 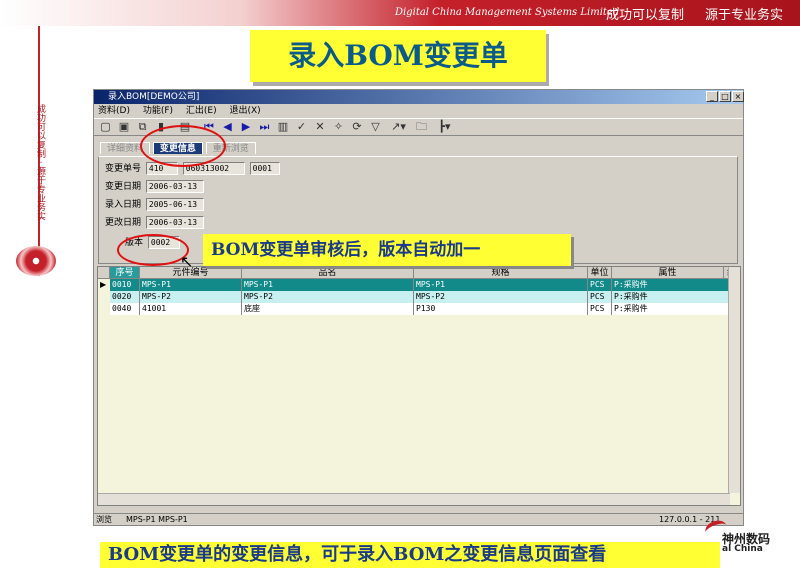 I want to click on table-row: 0040 41001 底座 P130 PCS P:采购件, so click(x=420, y=309).